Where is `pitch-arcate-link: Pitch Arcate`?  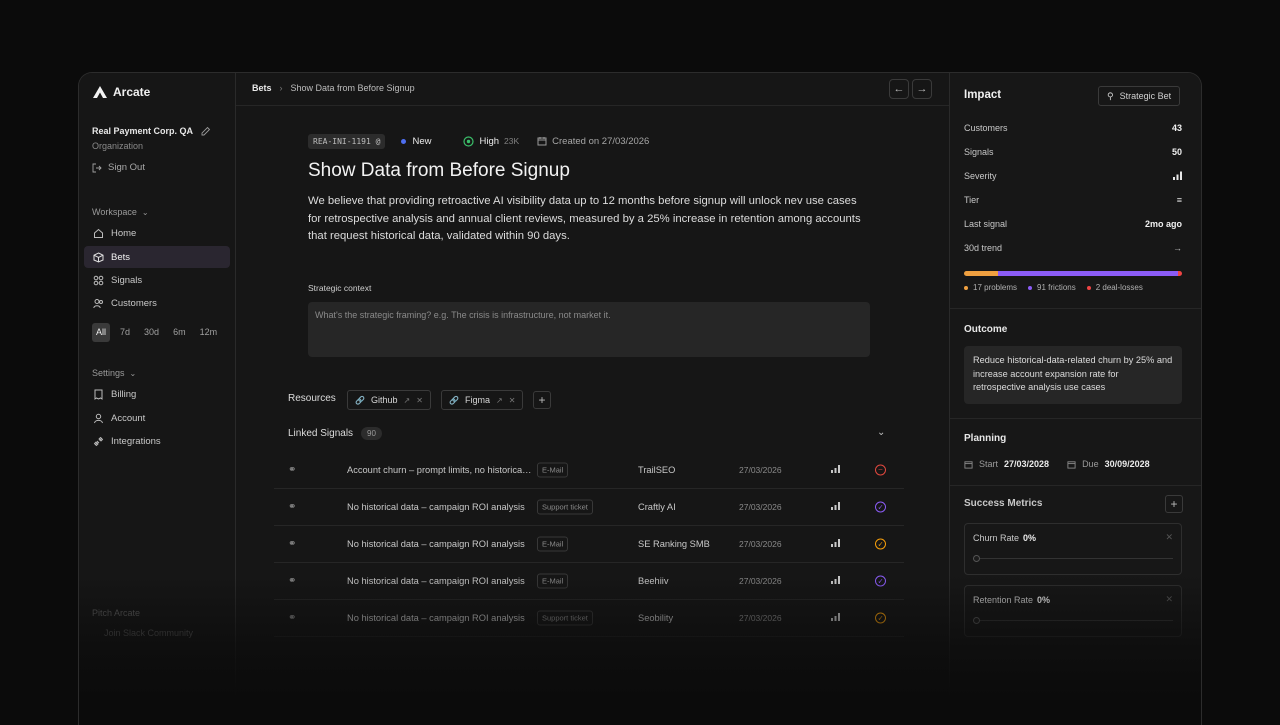 pitch-arcate-link: Pitch Arcate is located at coordinates (116, 613).